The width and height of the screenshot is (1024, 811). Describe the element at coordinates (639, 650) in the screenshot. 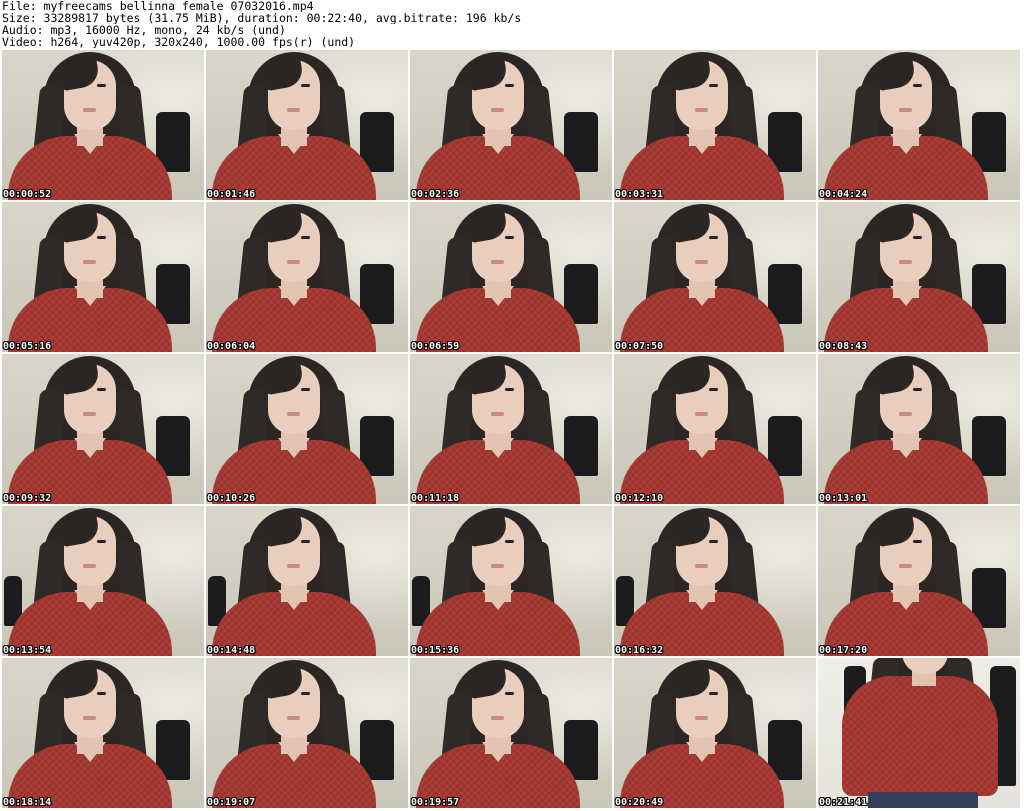

I see `thumbnail-timestamp: 00:16:32` at that location.